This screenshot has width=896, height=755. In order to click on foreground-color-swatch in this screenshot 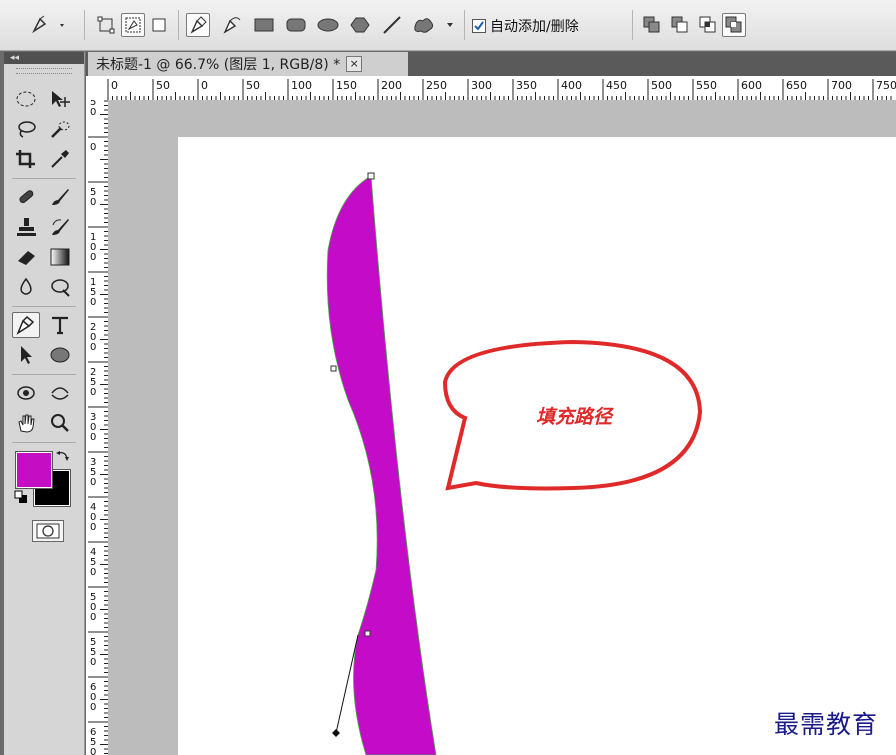, I will do `click(34, 470)`.